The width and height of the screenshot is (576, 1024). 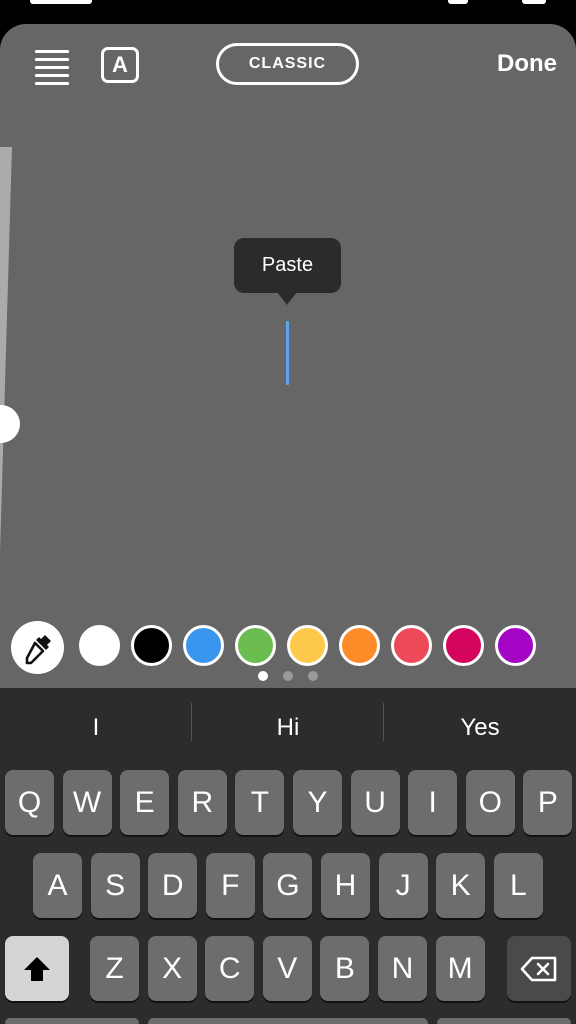 I want to click on text-size-slider-track, so click(x=6, y=350).